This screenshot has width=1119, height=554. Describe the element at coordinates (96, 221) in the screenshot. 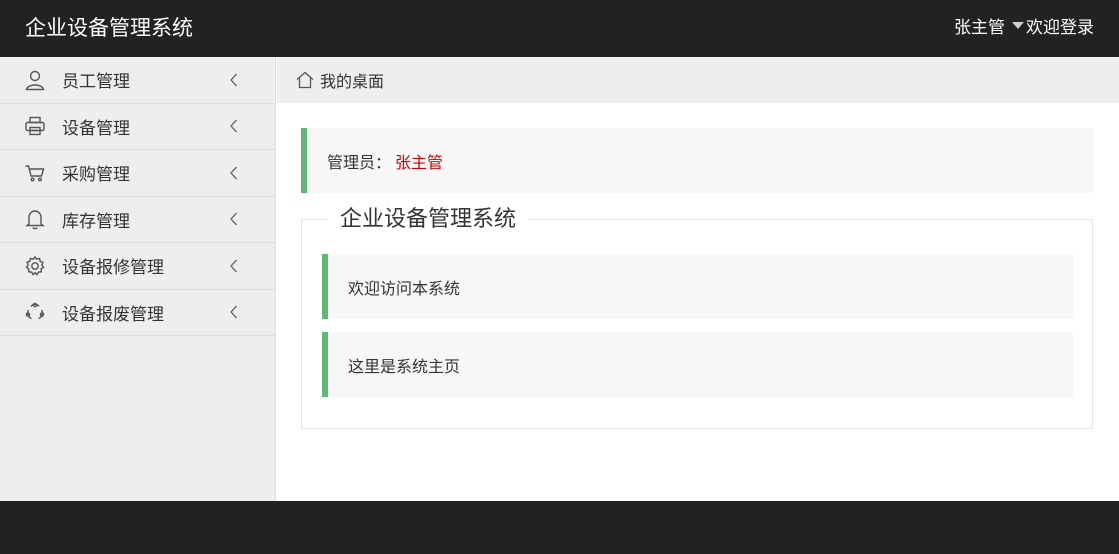

I see `sidebar-item-label: 库存管理` at that location.